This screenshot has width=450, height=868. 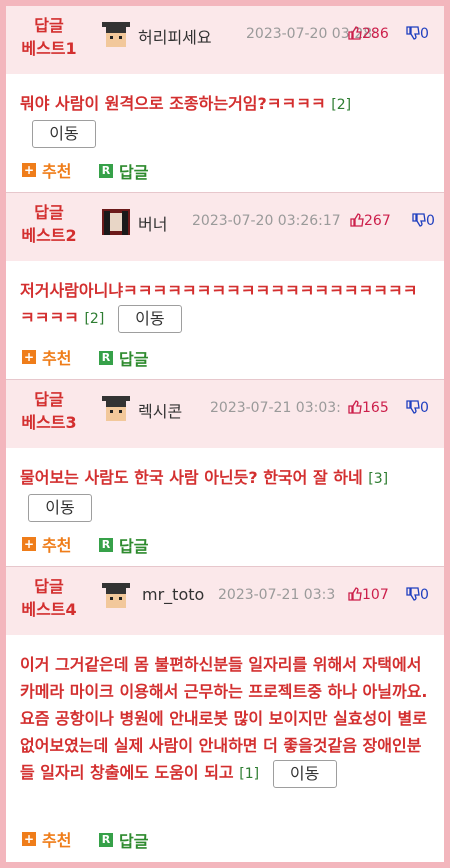 What do you see at coordinates (275, 408) in the screenshot?
I see `comment-date: 2023-07-21 03:03:` at bounding box center [275, 408].